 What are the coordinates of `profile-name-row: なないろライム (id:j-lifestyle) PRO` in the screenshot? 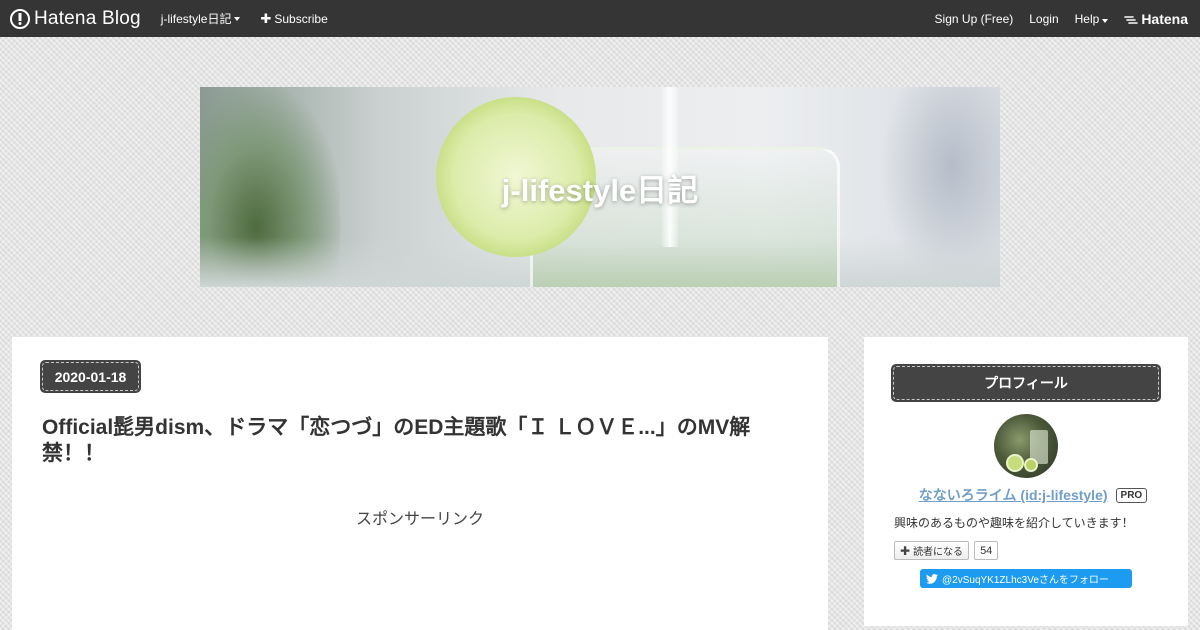 It's located at (1026, 495).